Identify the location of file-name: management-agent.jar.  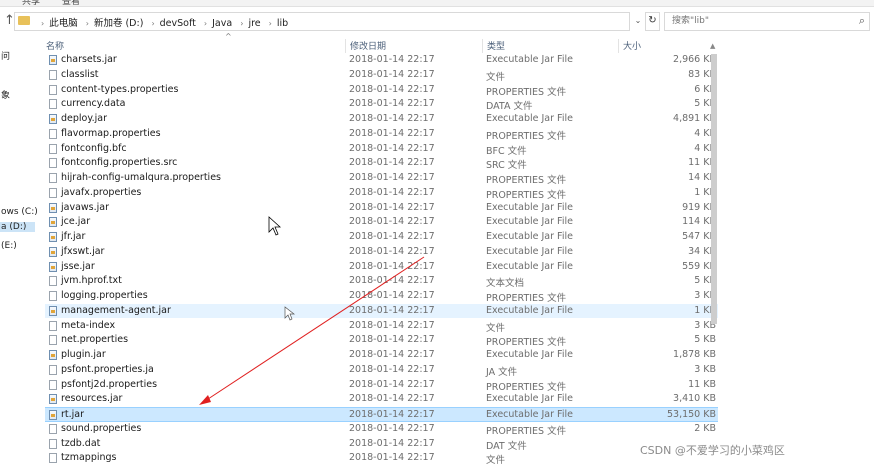
(116, 310).